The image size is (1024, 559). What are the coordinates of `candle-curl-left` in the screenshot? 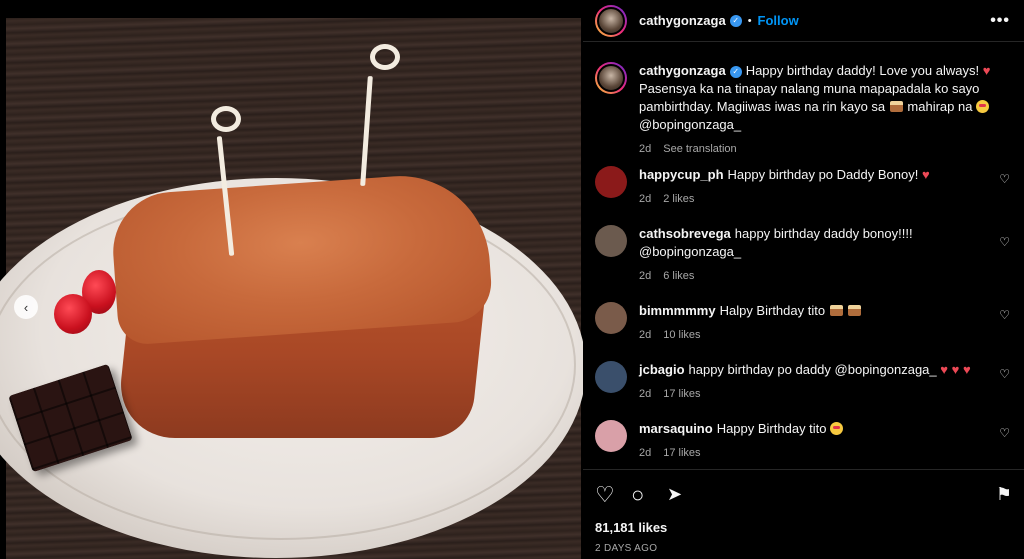 It's located at (226, 119).